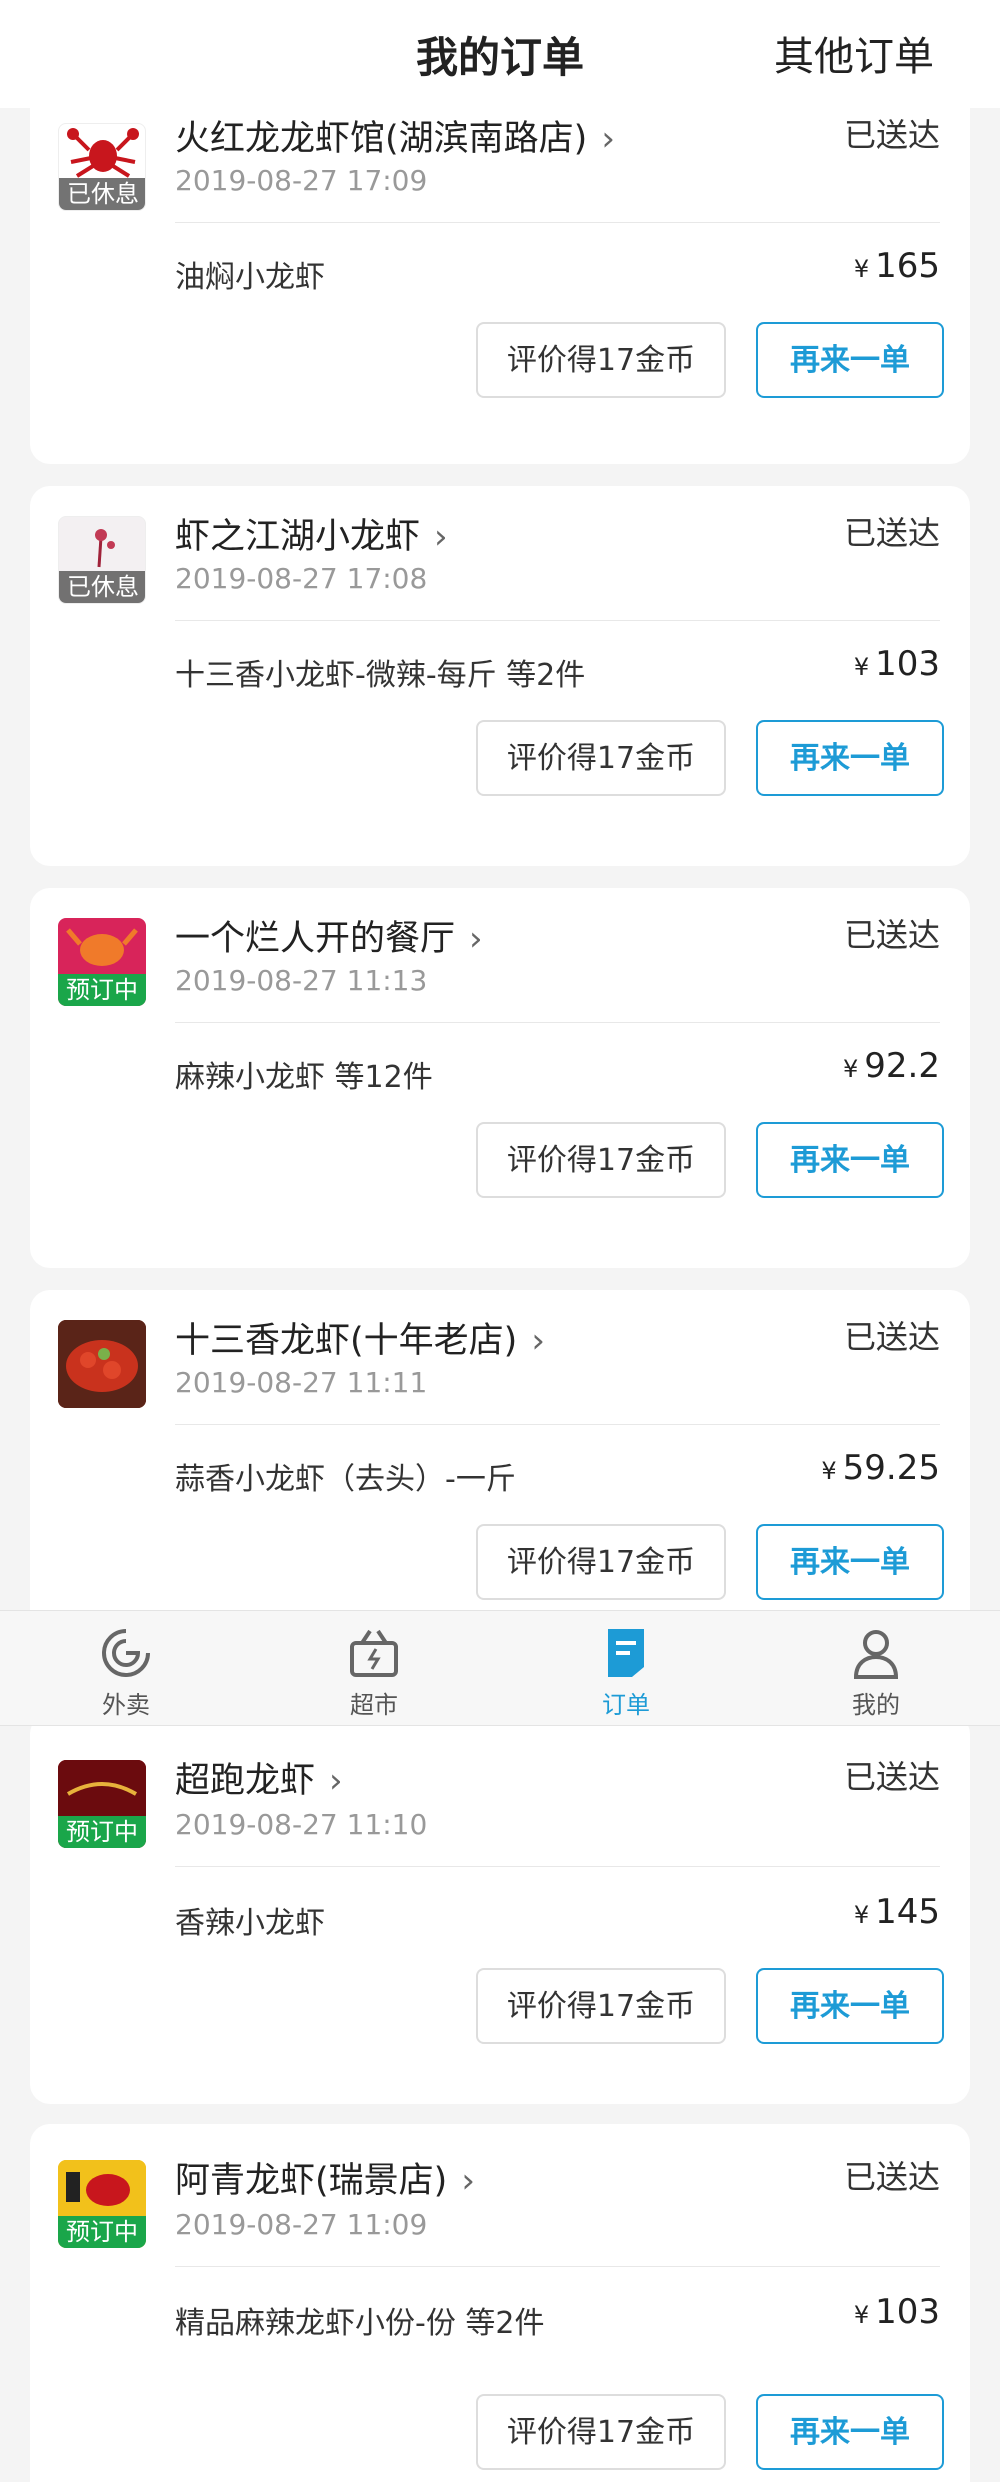  What do you see at coordinates (126, 1653) in the screenshot?
I see `takeout-icon` at bounding box center [126, 1653].